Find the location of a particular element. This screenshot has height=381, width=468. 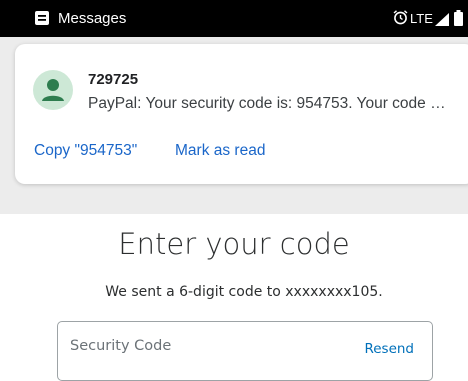

network-type: LTE is located at coordinates (421, 18).